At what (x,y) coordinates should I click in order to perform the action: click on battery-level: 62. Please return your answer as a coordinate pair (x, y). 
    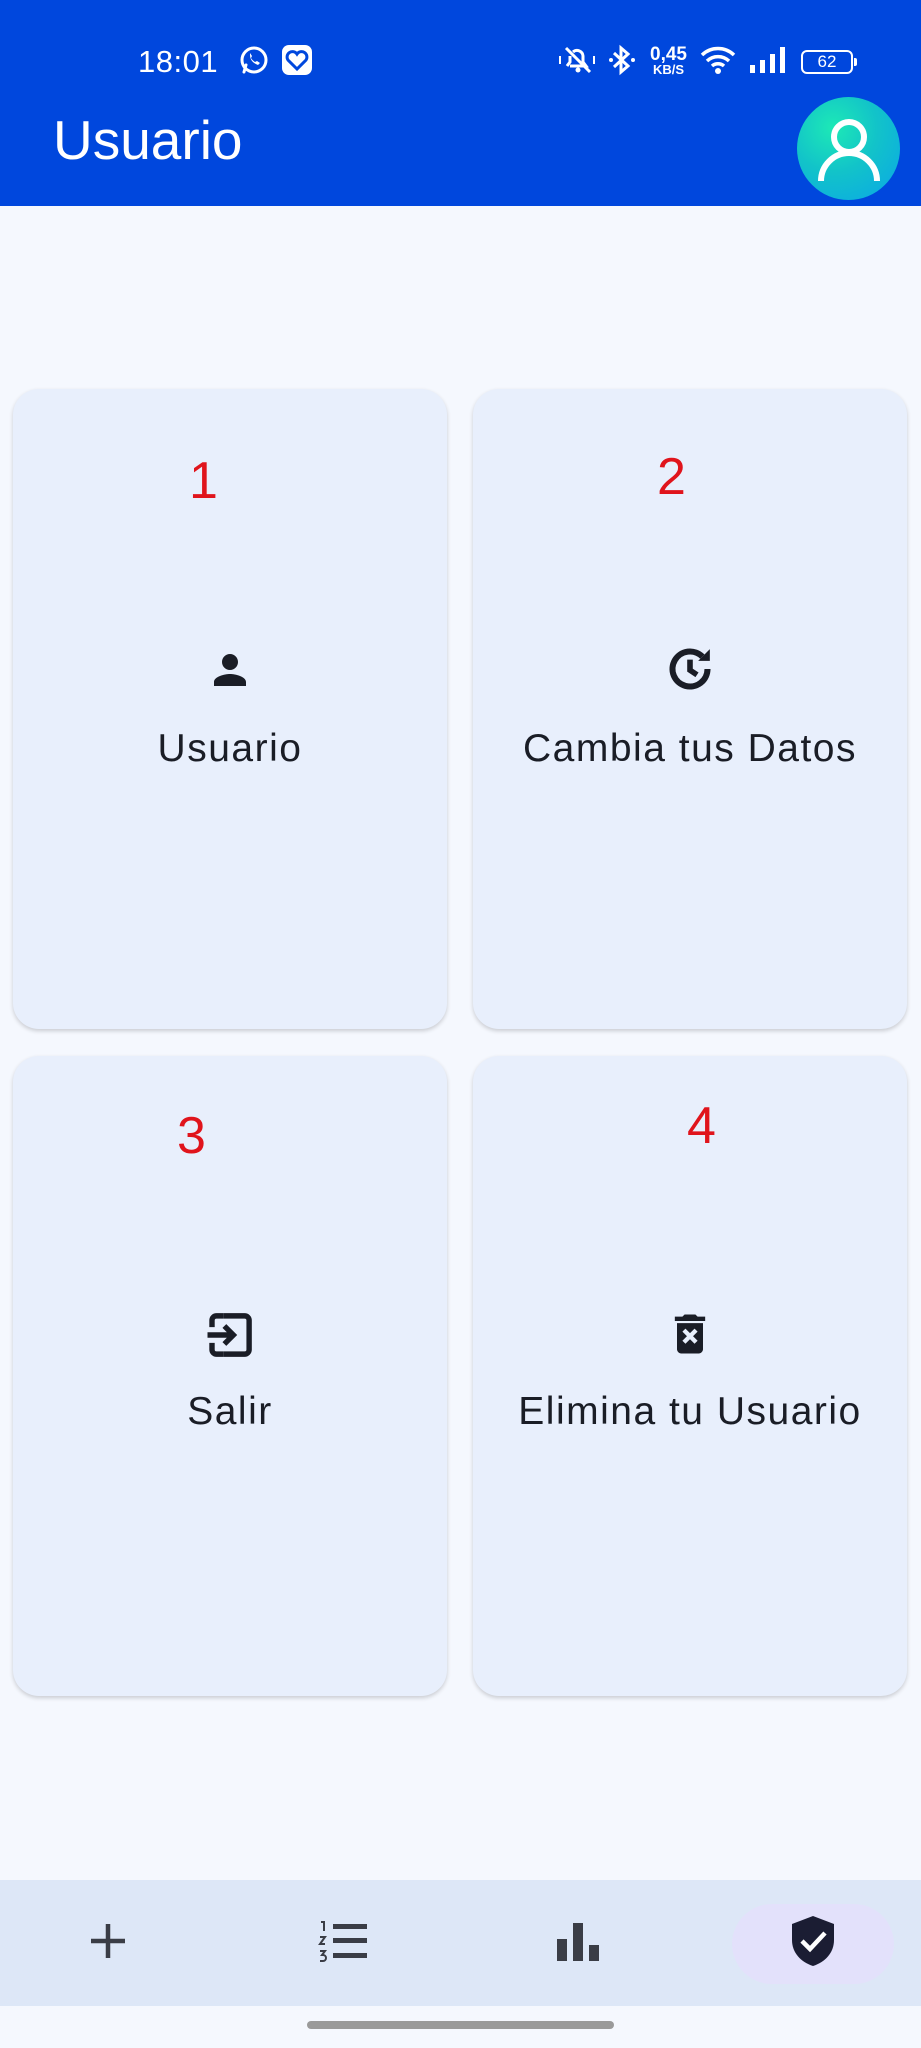
    Looking at the image, I should click on (827, 61).